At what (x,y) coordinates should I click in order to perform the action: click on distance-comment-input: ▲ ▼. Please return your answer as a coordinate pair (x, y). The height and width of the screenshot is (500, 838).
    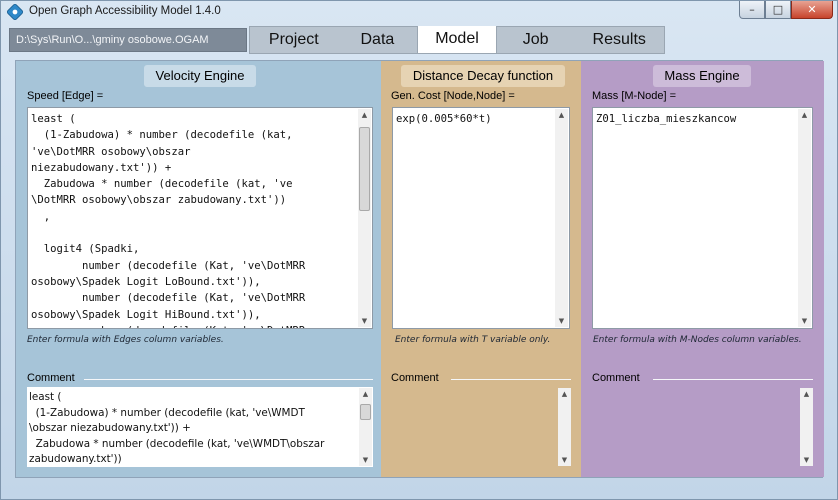
    Looking at the image, I should click on (481, 427).